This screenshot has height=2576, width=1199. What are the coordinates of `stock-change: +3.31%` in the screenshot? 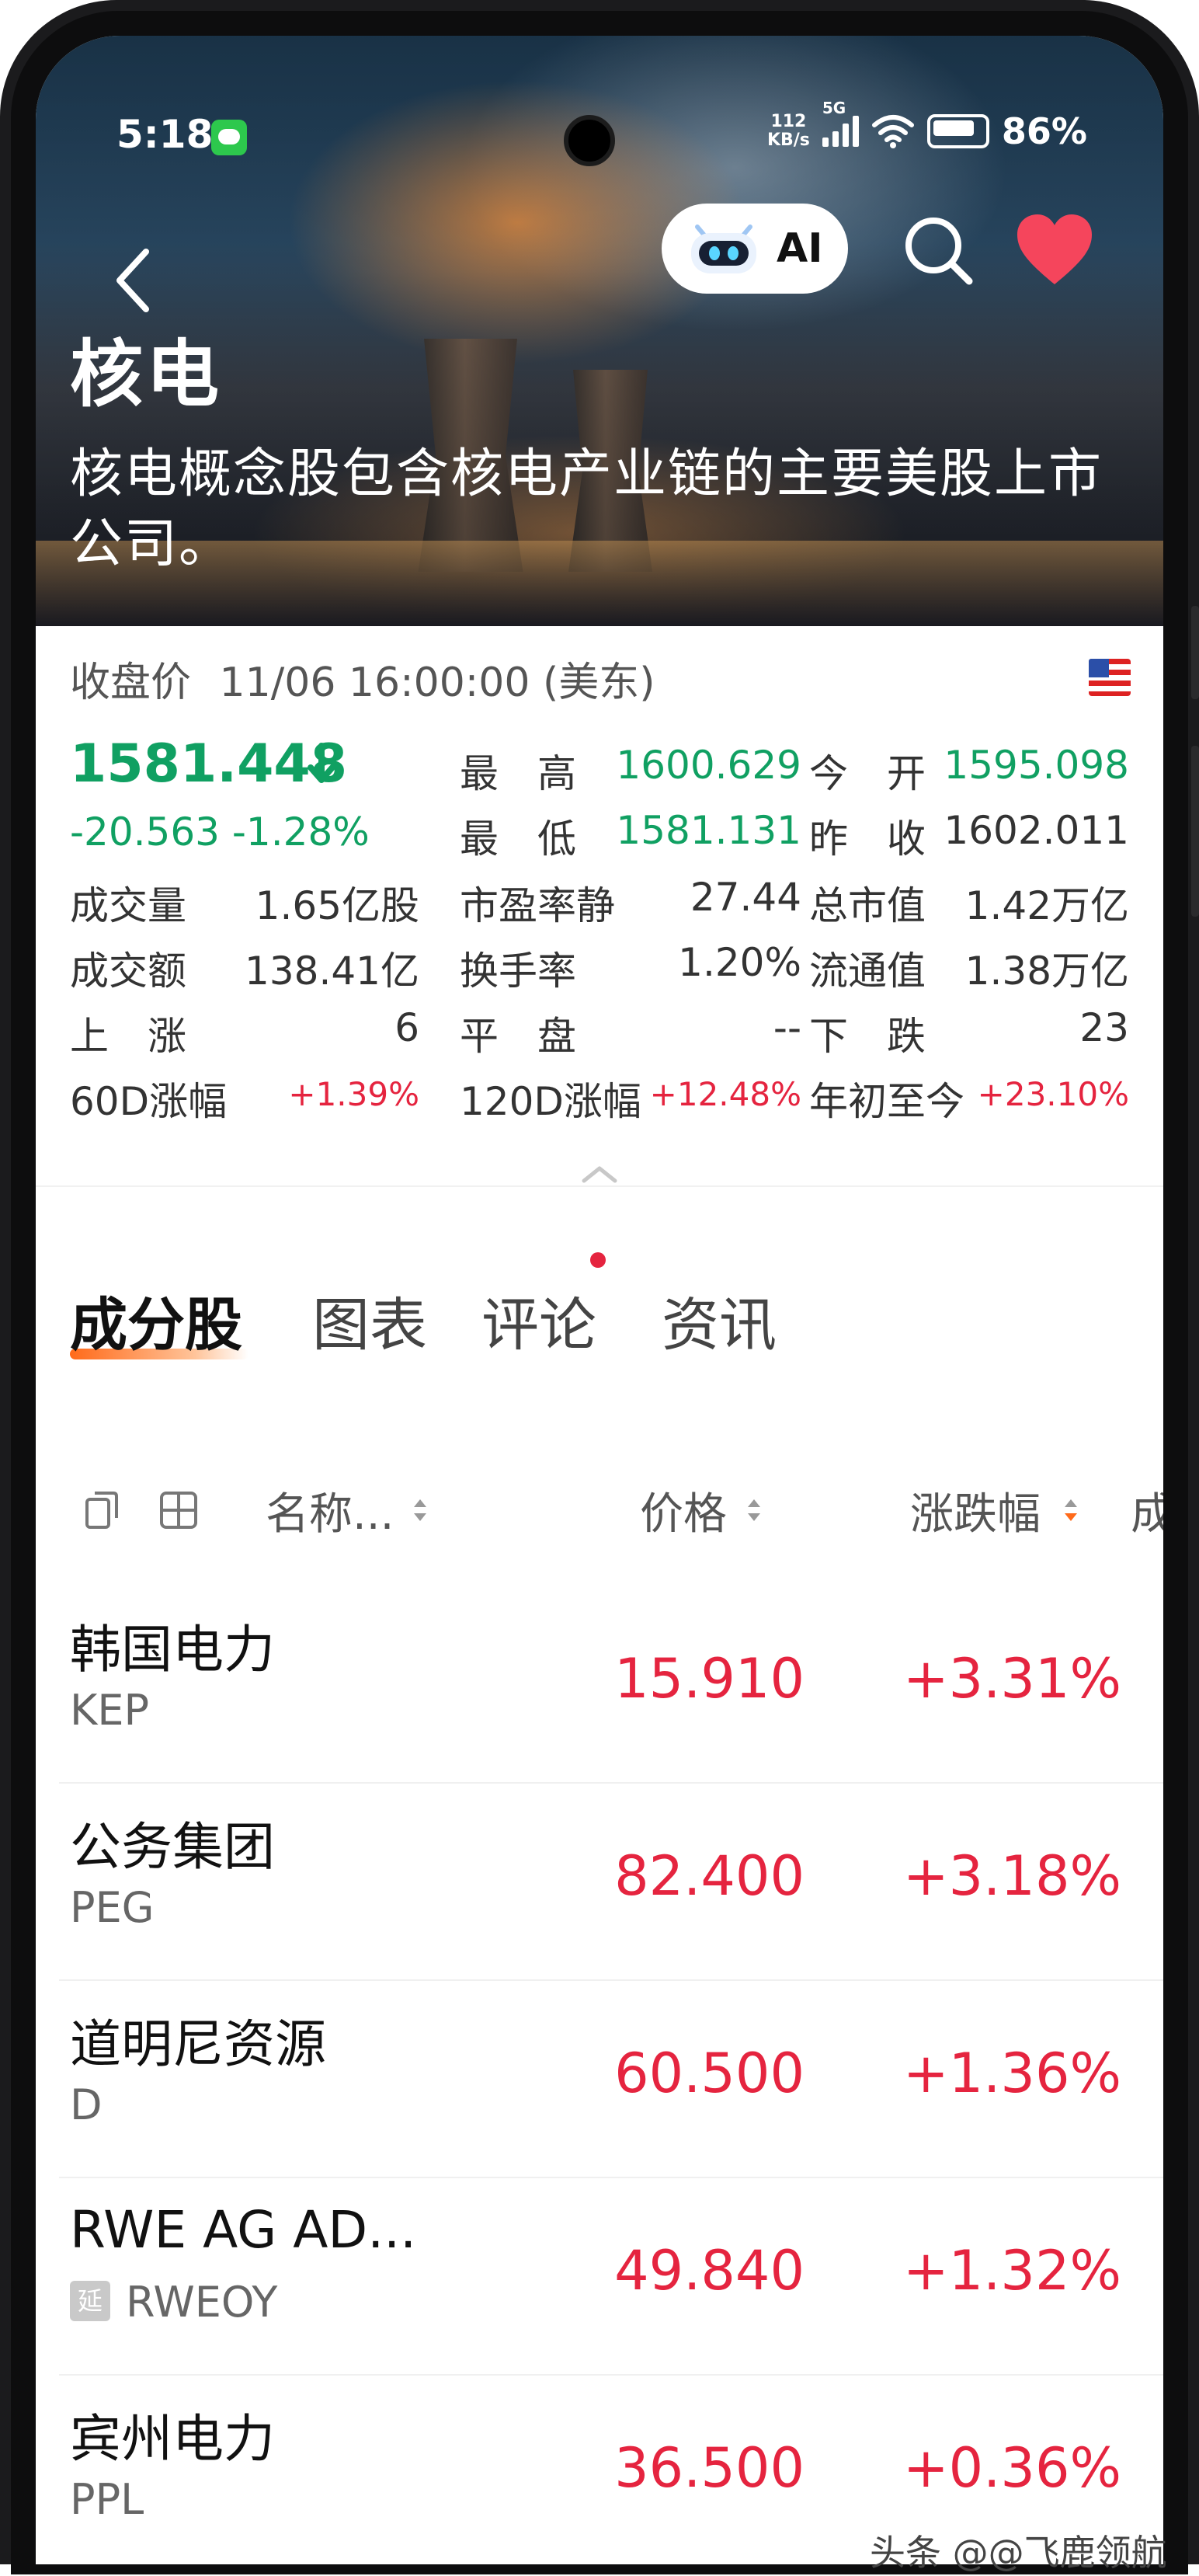 It's located at (1011, 1679).